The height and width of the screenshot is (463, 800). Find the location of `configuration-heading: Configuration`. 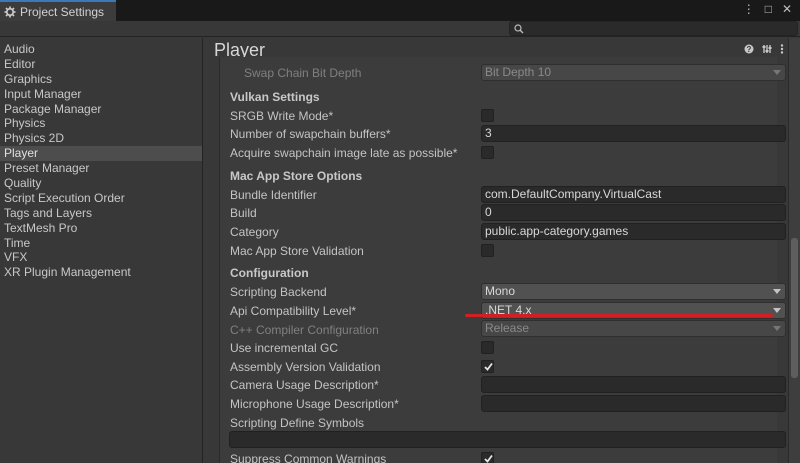

configuration-heading: Configuration is located at coordinates (269, 273).